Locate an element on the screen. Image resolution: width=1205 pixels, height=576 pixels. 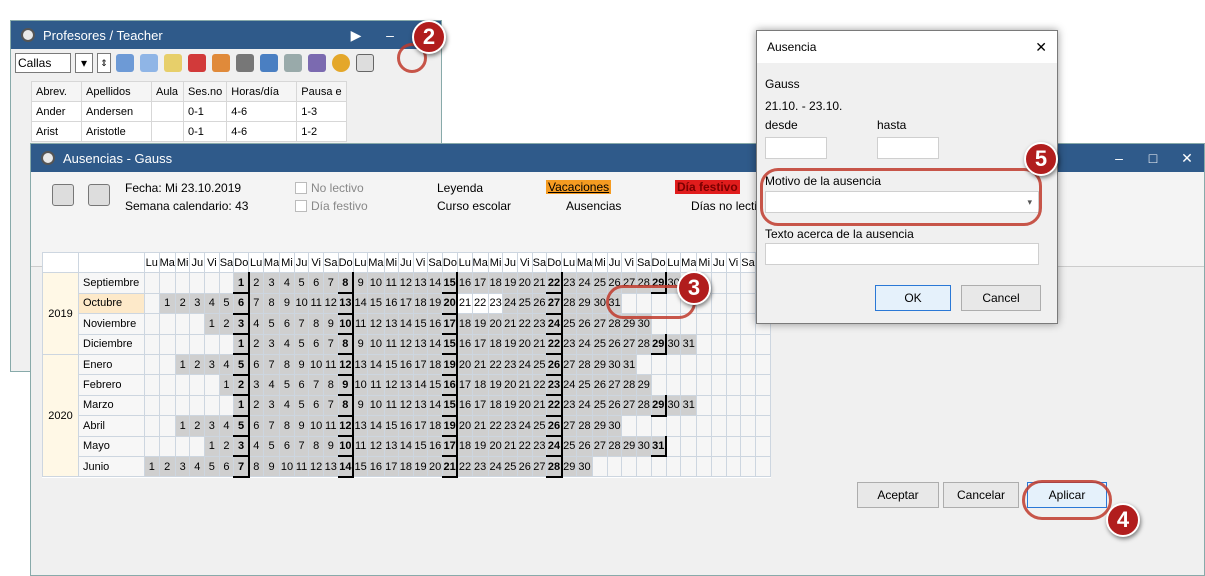
day-cell: 5 is located at coordinates (301, 283).